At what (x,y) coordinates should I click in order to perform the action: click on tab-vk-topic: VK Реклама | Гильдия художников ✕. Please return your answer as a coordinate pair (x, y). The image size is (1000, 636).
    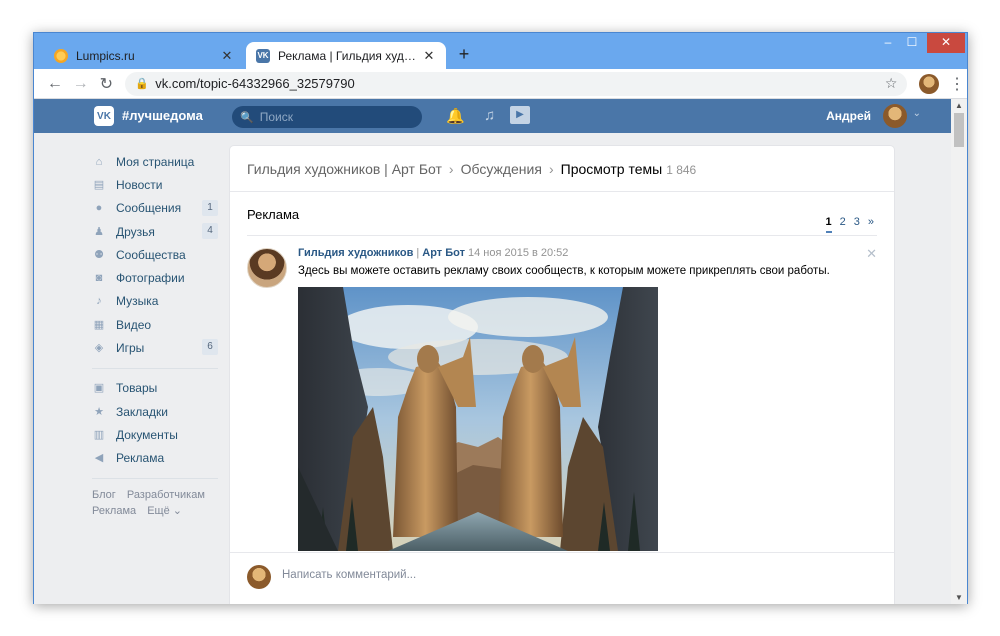
    Looking at the image, I should click on (346, 55).